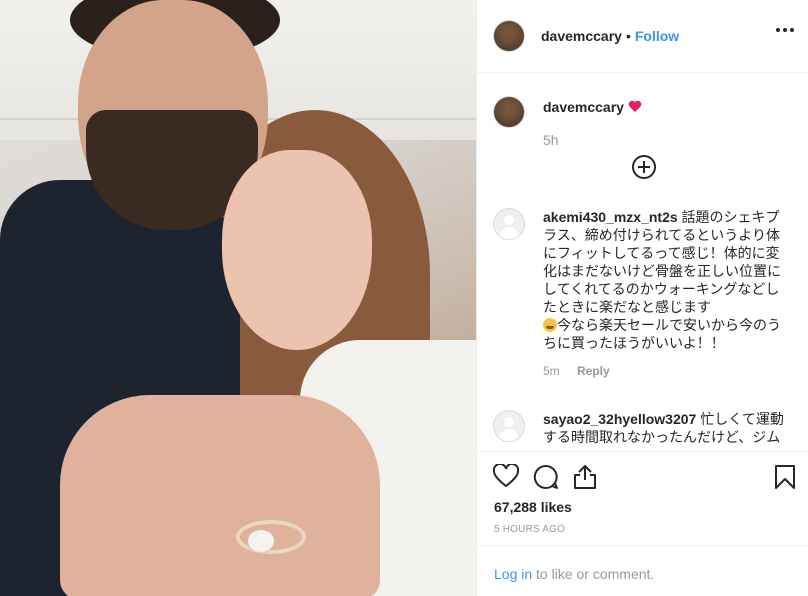  Describe the element at coordinates (585, 477) in the screenshot. I see `share-icon` at that location.